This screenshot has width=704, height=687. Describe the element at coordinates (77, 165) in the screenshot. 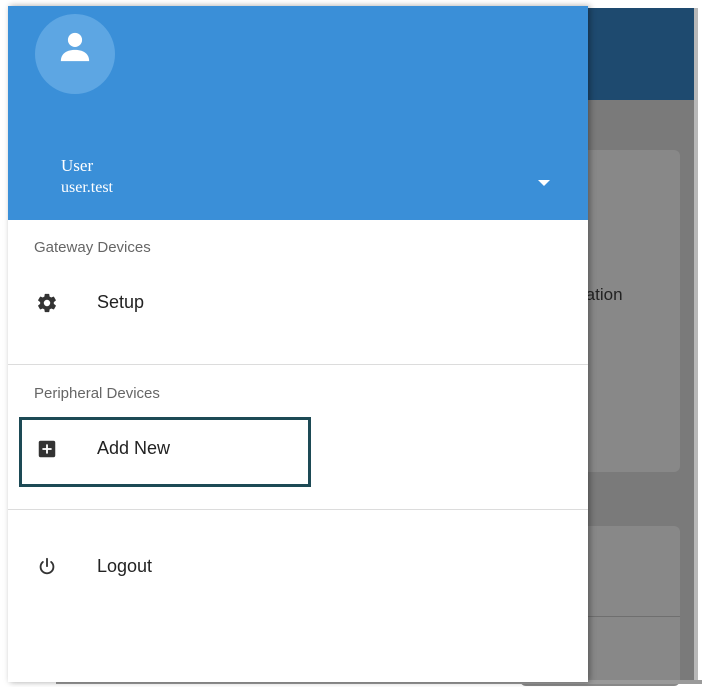

I see `account-name: User` at that location.